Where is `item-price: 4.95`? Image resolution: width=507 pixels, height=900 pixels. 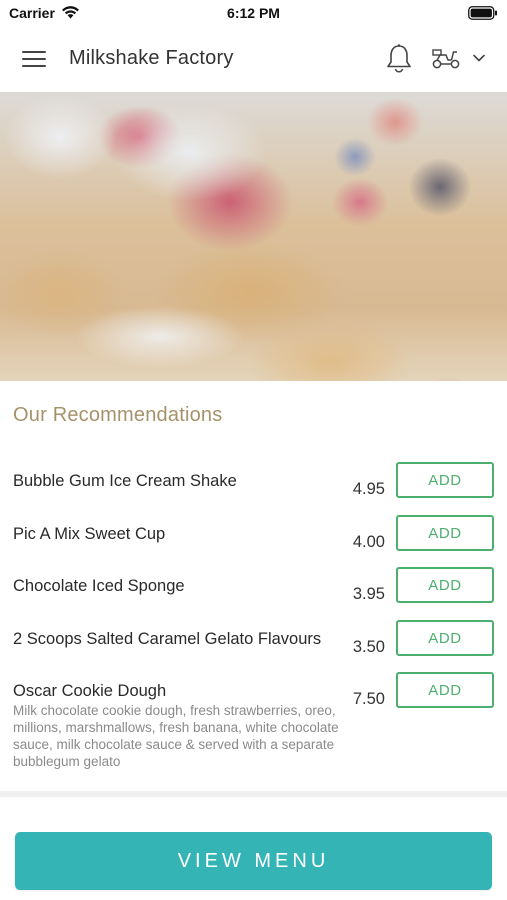 item-price: 4.95 is located at coordinates (368, 489).